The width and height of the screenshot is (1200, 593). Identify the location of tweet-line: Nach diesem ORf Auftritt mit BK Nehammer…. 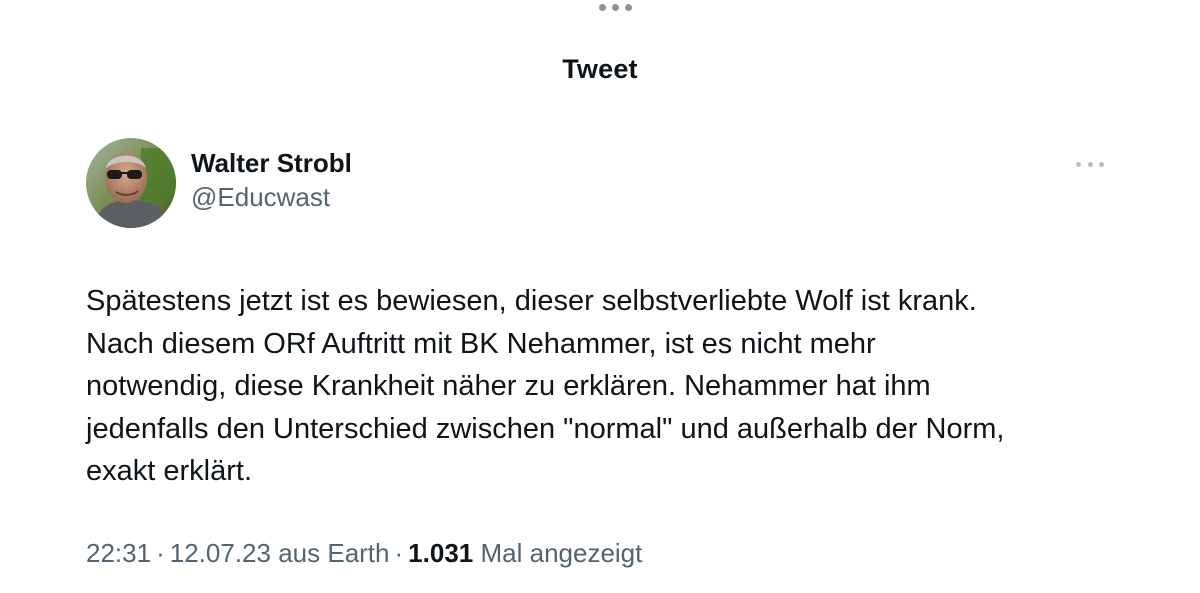
(481, 343).